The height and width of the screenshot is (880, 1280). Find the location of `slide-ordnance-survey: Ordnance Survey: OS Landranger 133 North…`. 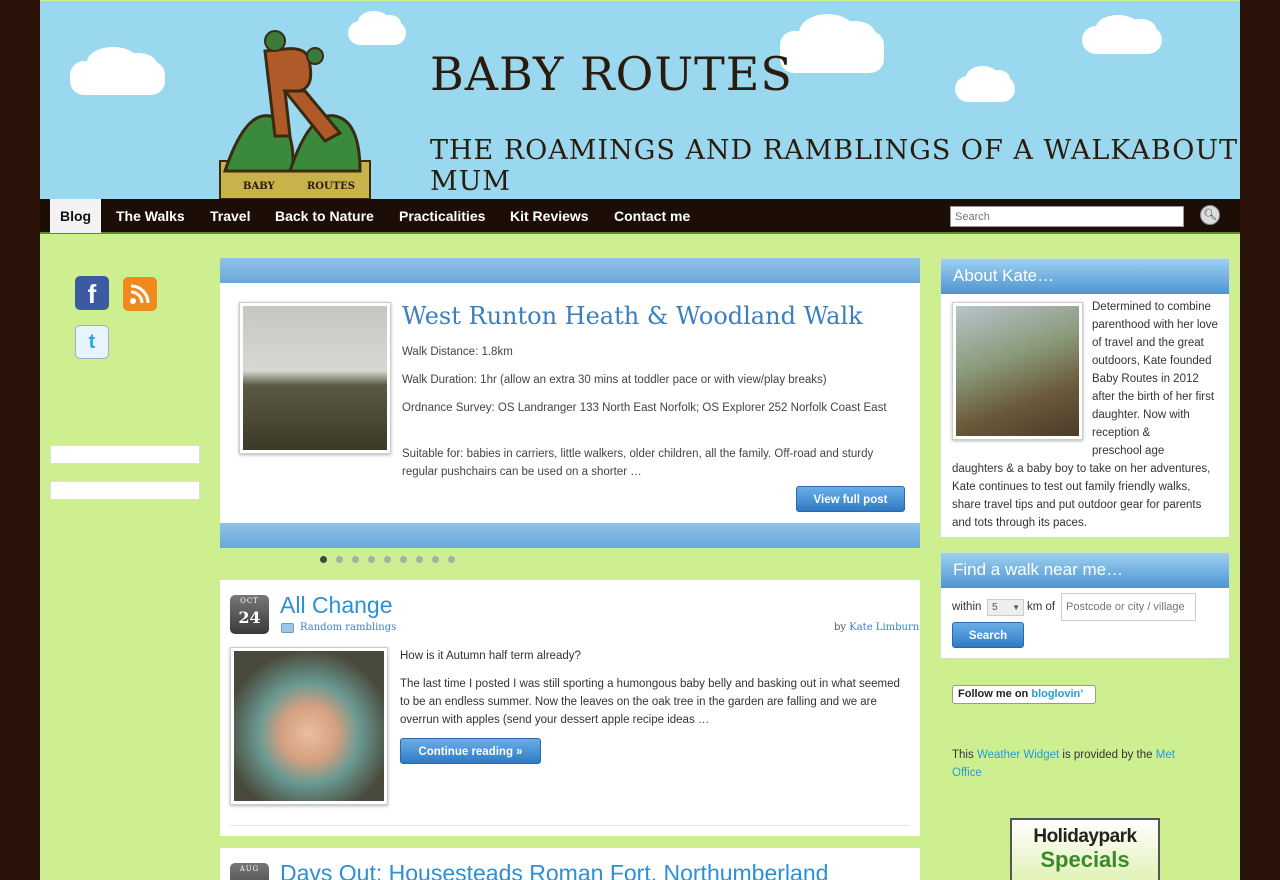

slide-ordnance-survey: Ordnance Survey: OS Landranger 133 North… is located at coordinates (644, 408).